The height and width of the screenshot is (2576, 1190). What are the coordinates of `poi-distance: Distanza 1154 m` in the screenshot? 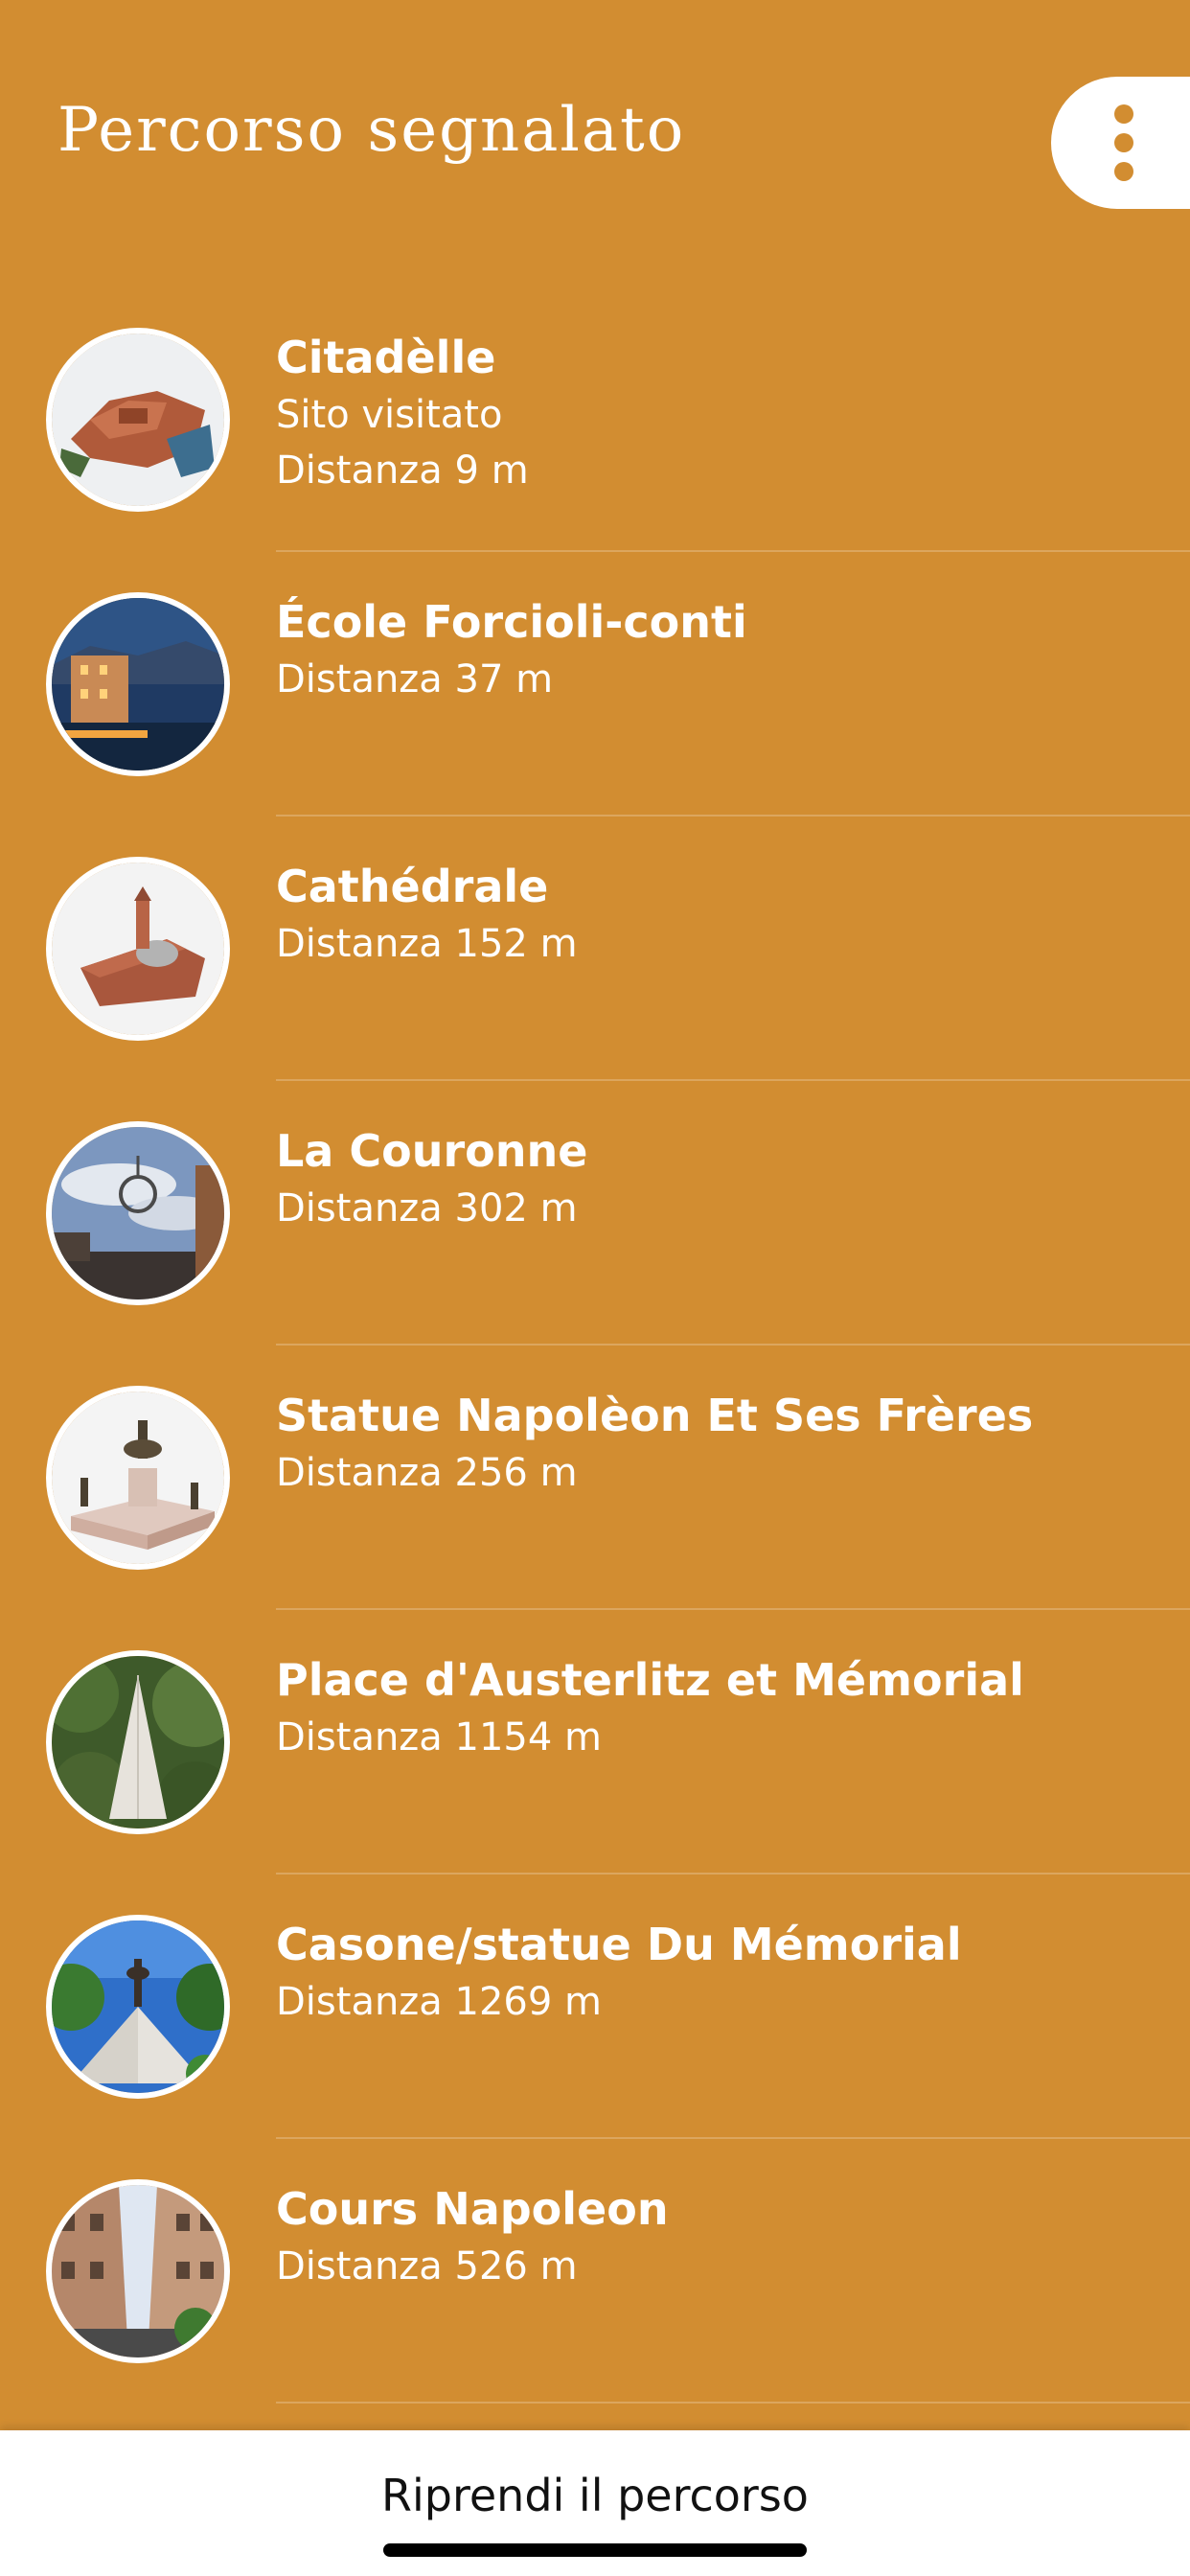 It's located at (439, 1737).